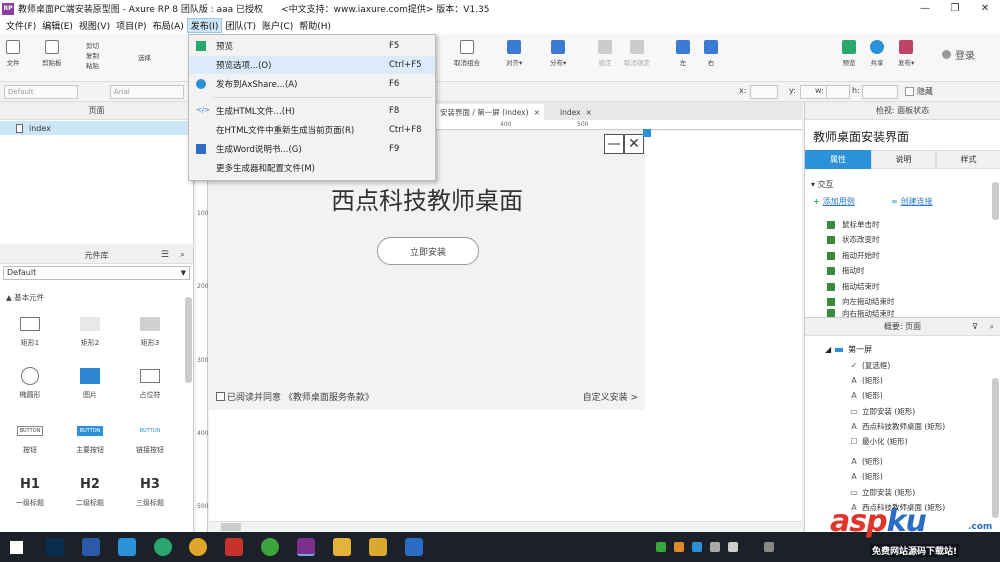 The image size is (1000, 562). What do you see at coordinates (147, 92) in the screenshot?
I see `font-select: Arial` at bounding box center [147, 92].